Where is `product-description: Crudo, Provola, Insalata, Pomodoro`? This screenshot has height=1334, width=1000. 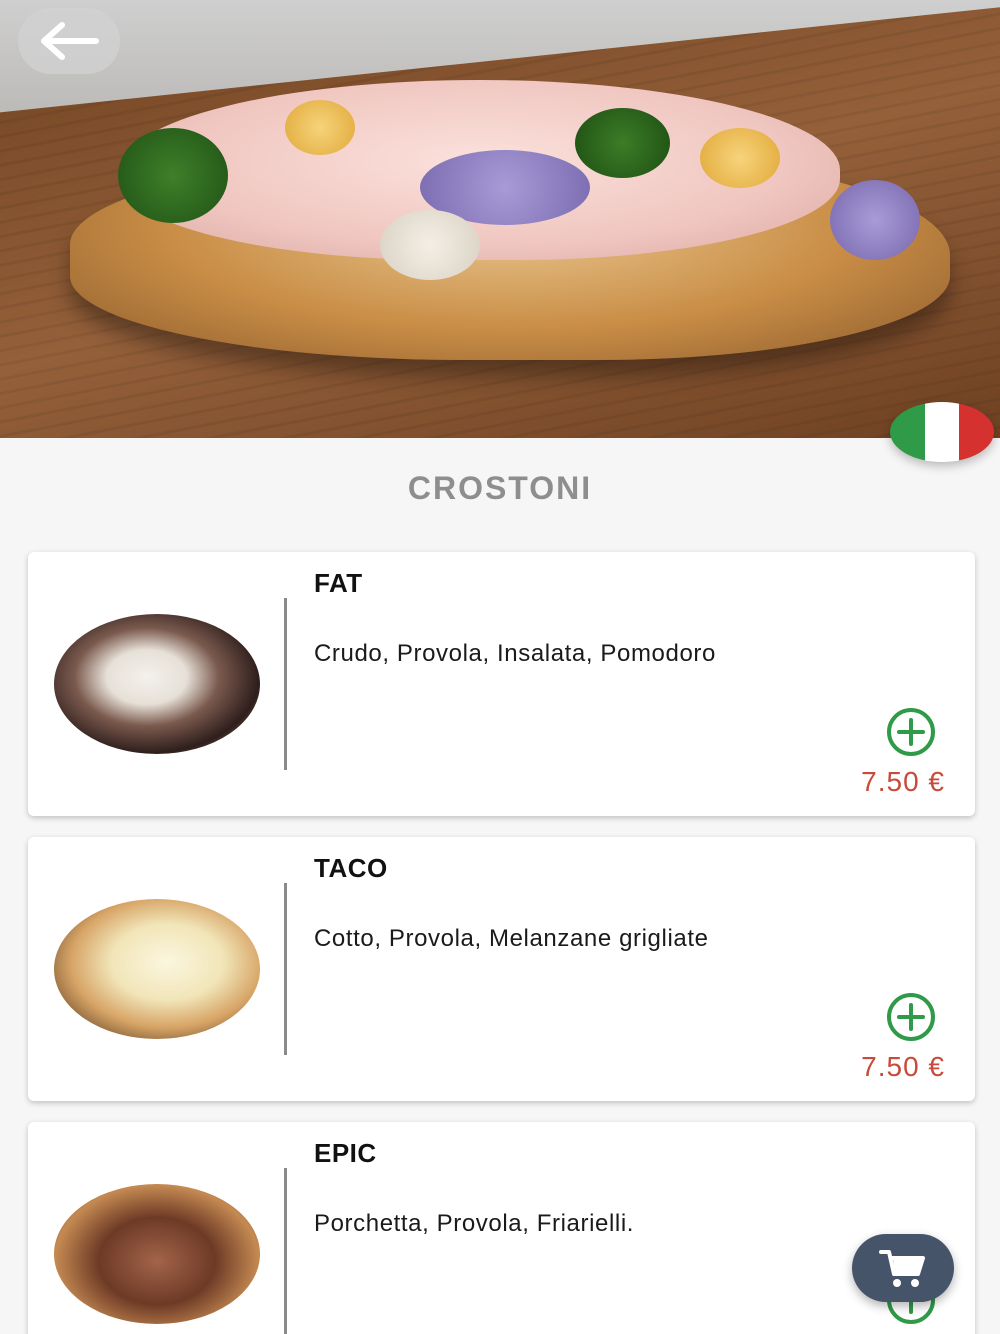
product-description: Crudo, Provola, Insalata, Pomodoro is located at coordinates (515, 653).